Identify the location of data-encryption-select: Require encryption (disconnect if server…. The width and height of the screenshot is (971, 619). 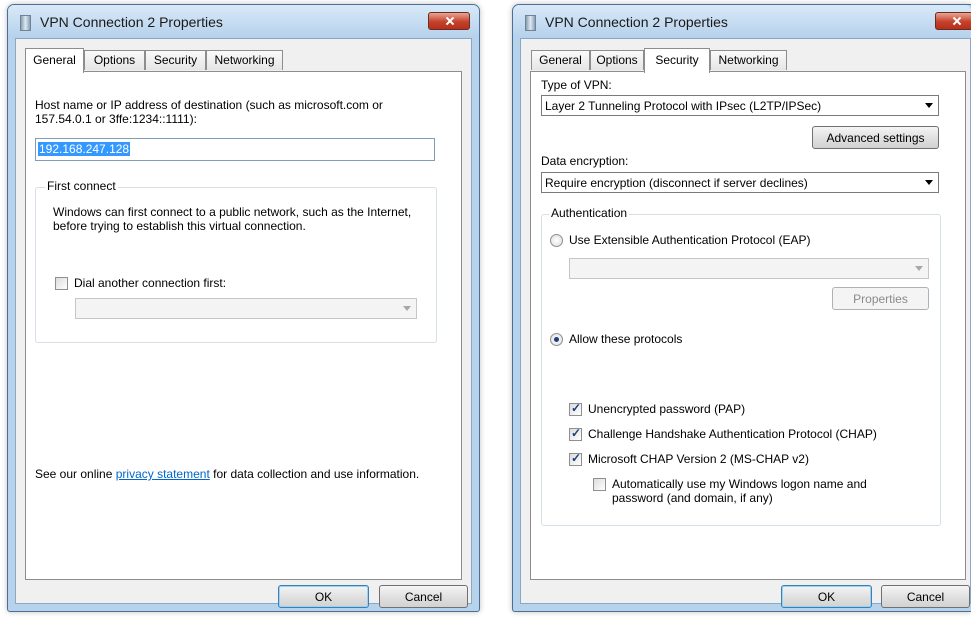
(740, 182).